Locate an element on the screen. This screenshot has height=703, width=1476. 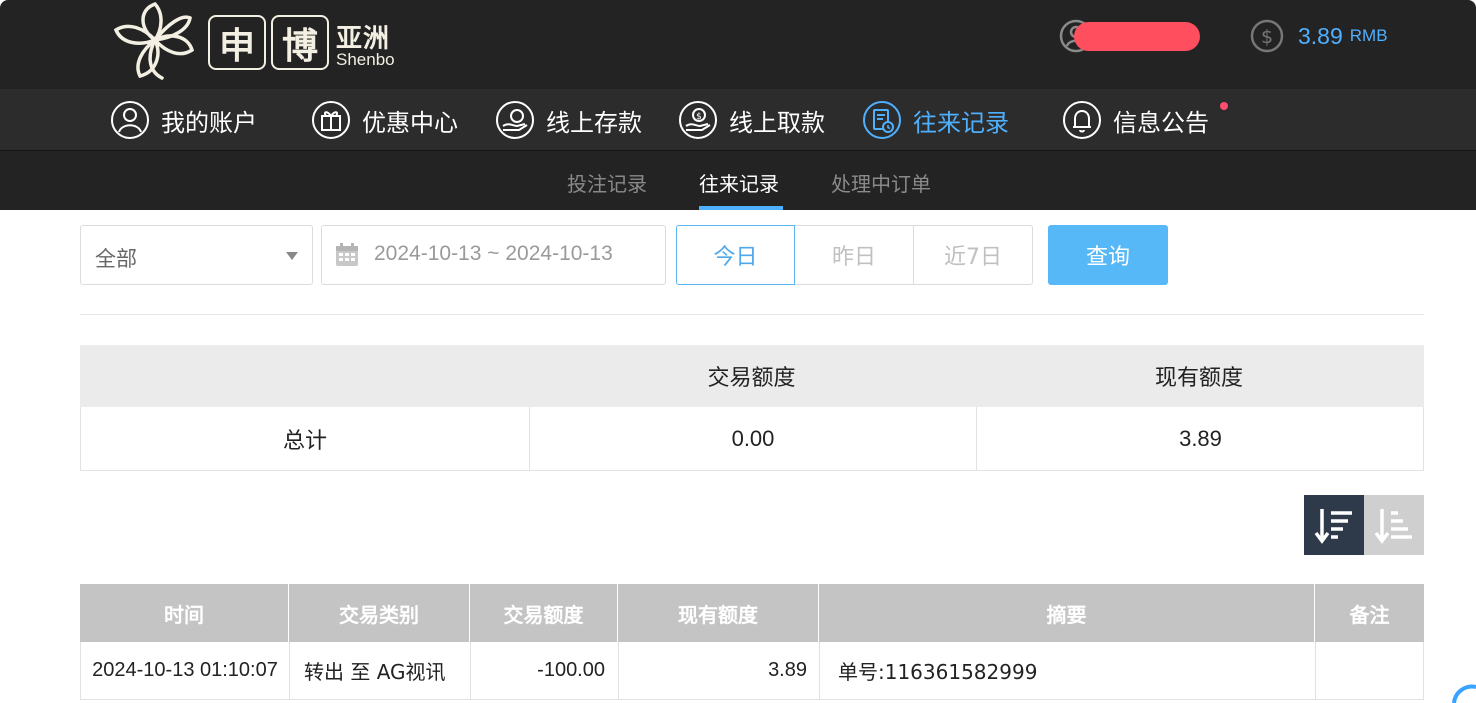
calendar-icon is located at coordinates (347, 254).